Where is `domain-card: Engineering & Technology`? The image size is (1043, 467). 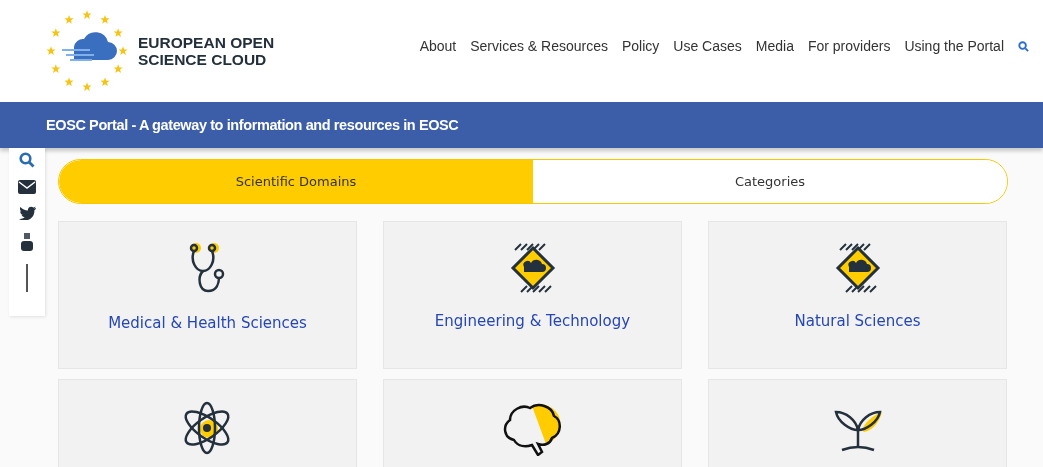
domain-card: Engineering & Technology is located at coordinates (532, 295).